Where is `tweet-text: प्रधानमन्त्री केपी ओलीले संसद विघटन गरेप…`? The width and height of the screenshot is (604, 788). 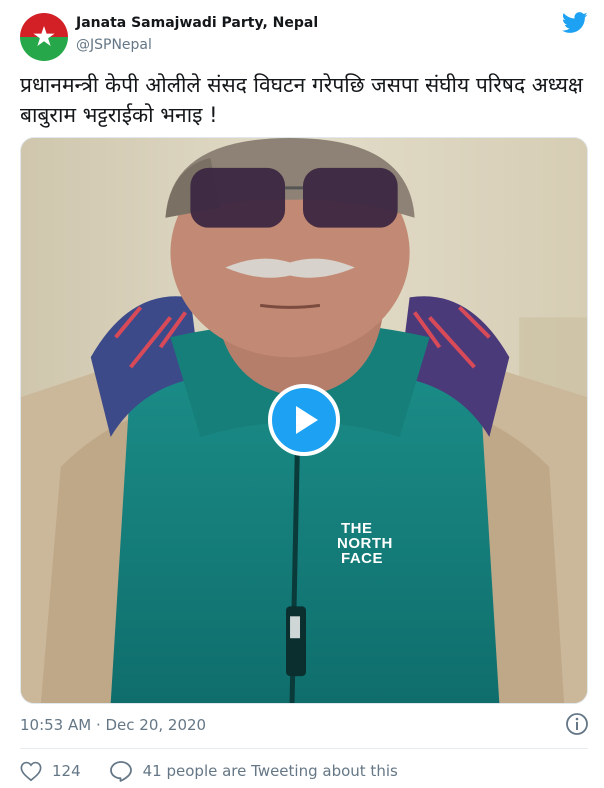 tweet-text: प्रधानमन्त्री केपी ओलीले संसद विघटन गरेप… is located at coordinates (301, 100).